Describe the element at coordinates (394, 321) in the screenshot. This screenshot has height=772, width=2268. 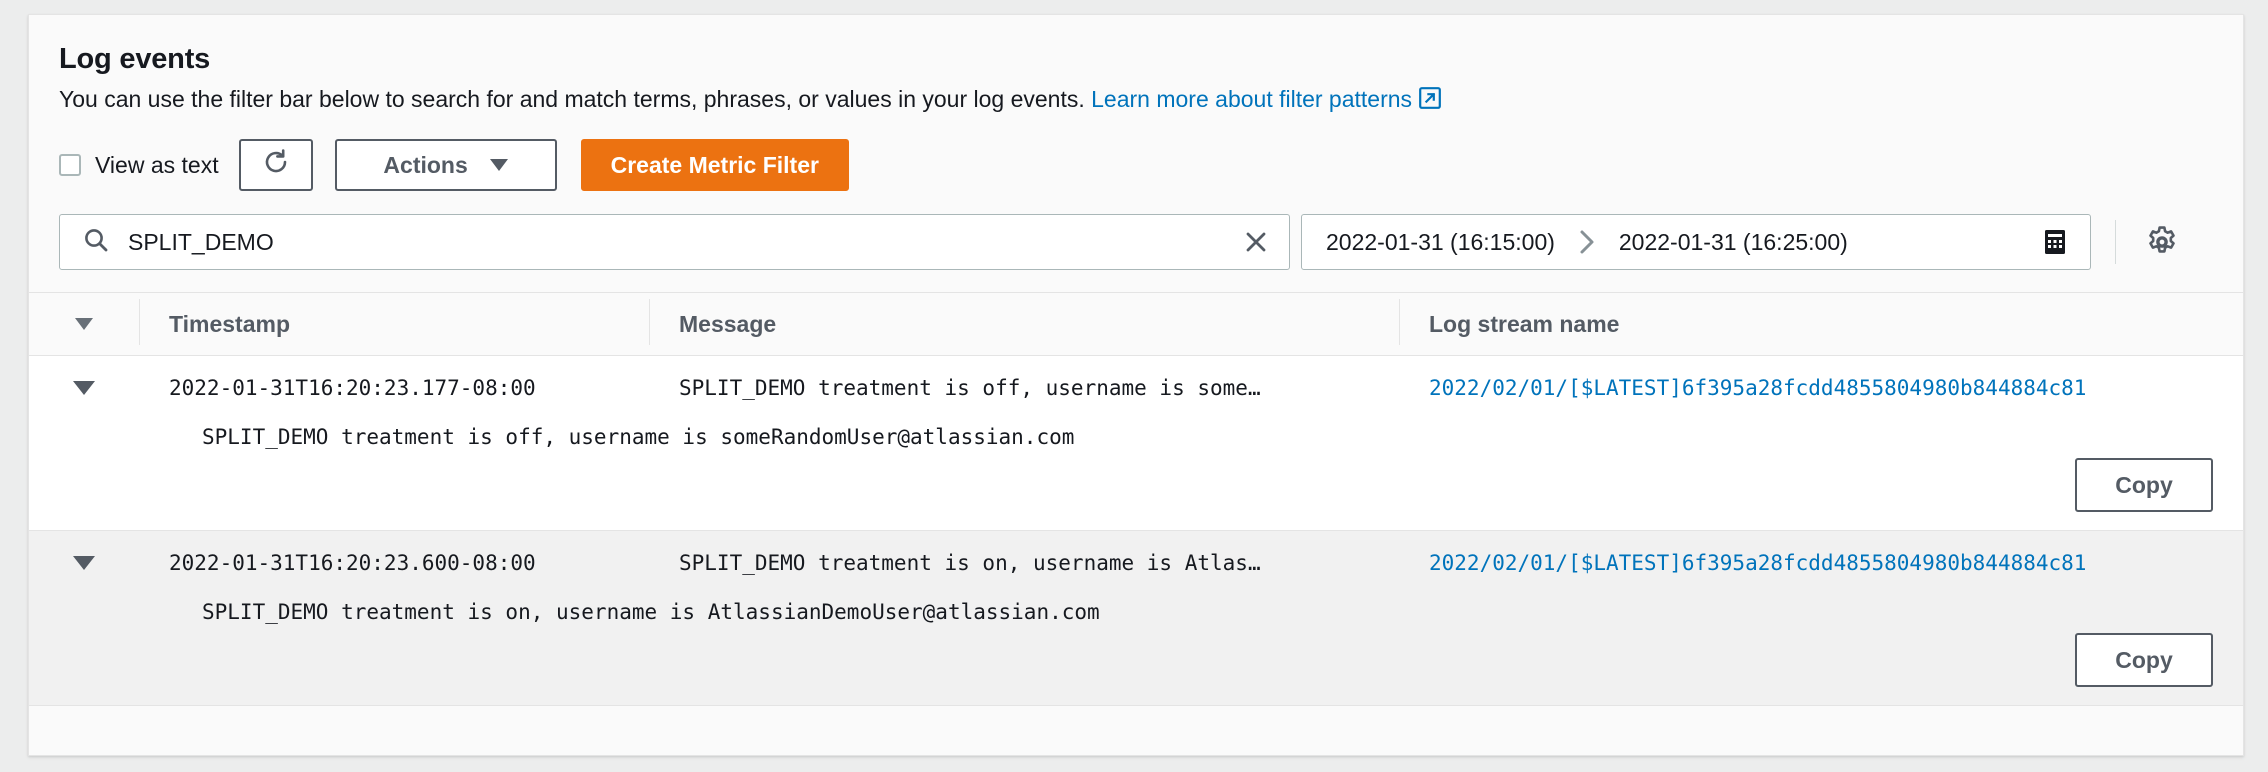
I see `column-header-timestamp: Timestamp` at that location.